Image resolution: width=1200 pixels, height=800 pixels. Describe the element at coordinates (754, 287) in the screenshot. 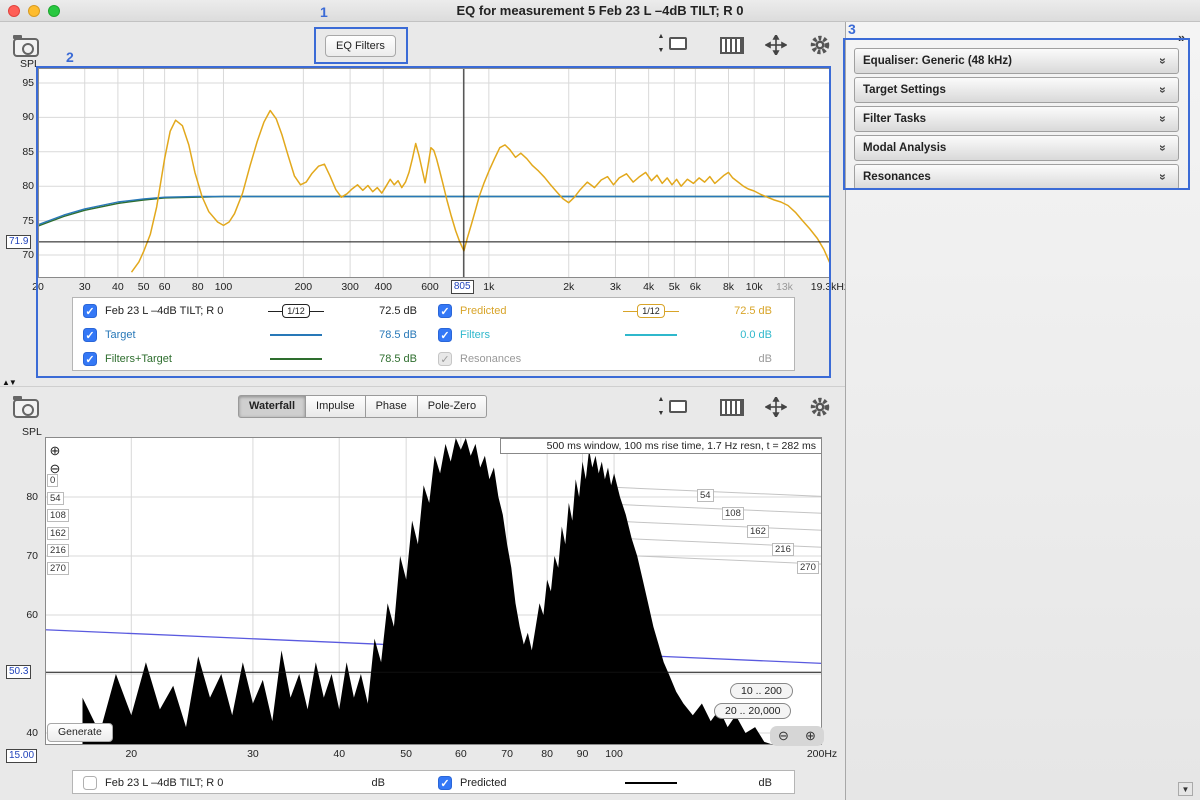

I see `x-tick-label: 10k` at that location.